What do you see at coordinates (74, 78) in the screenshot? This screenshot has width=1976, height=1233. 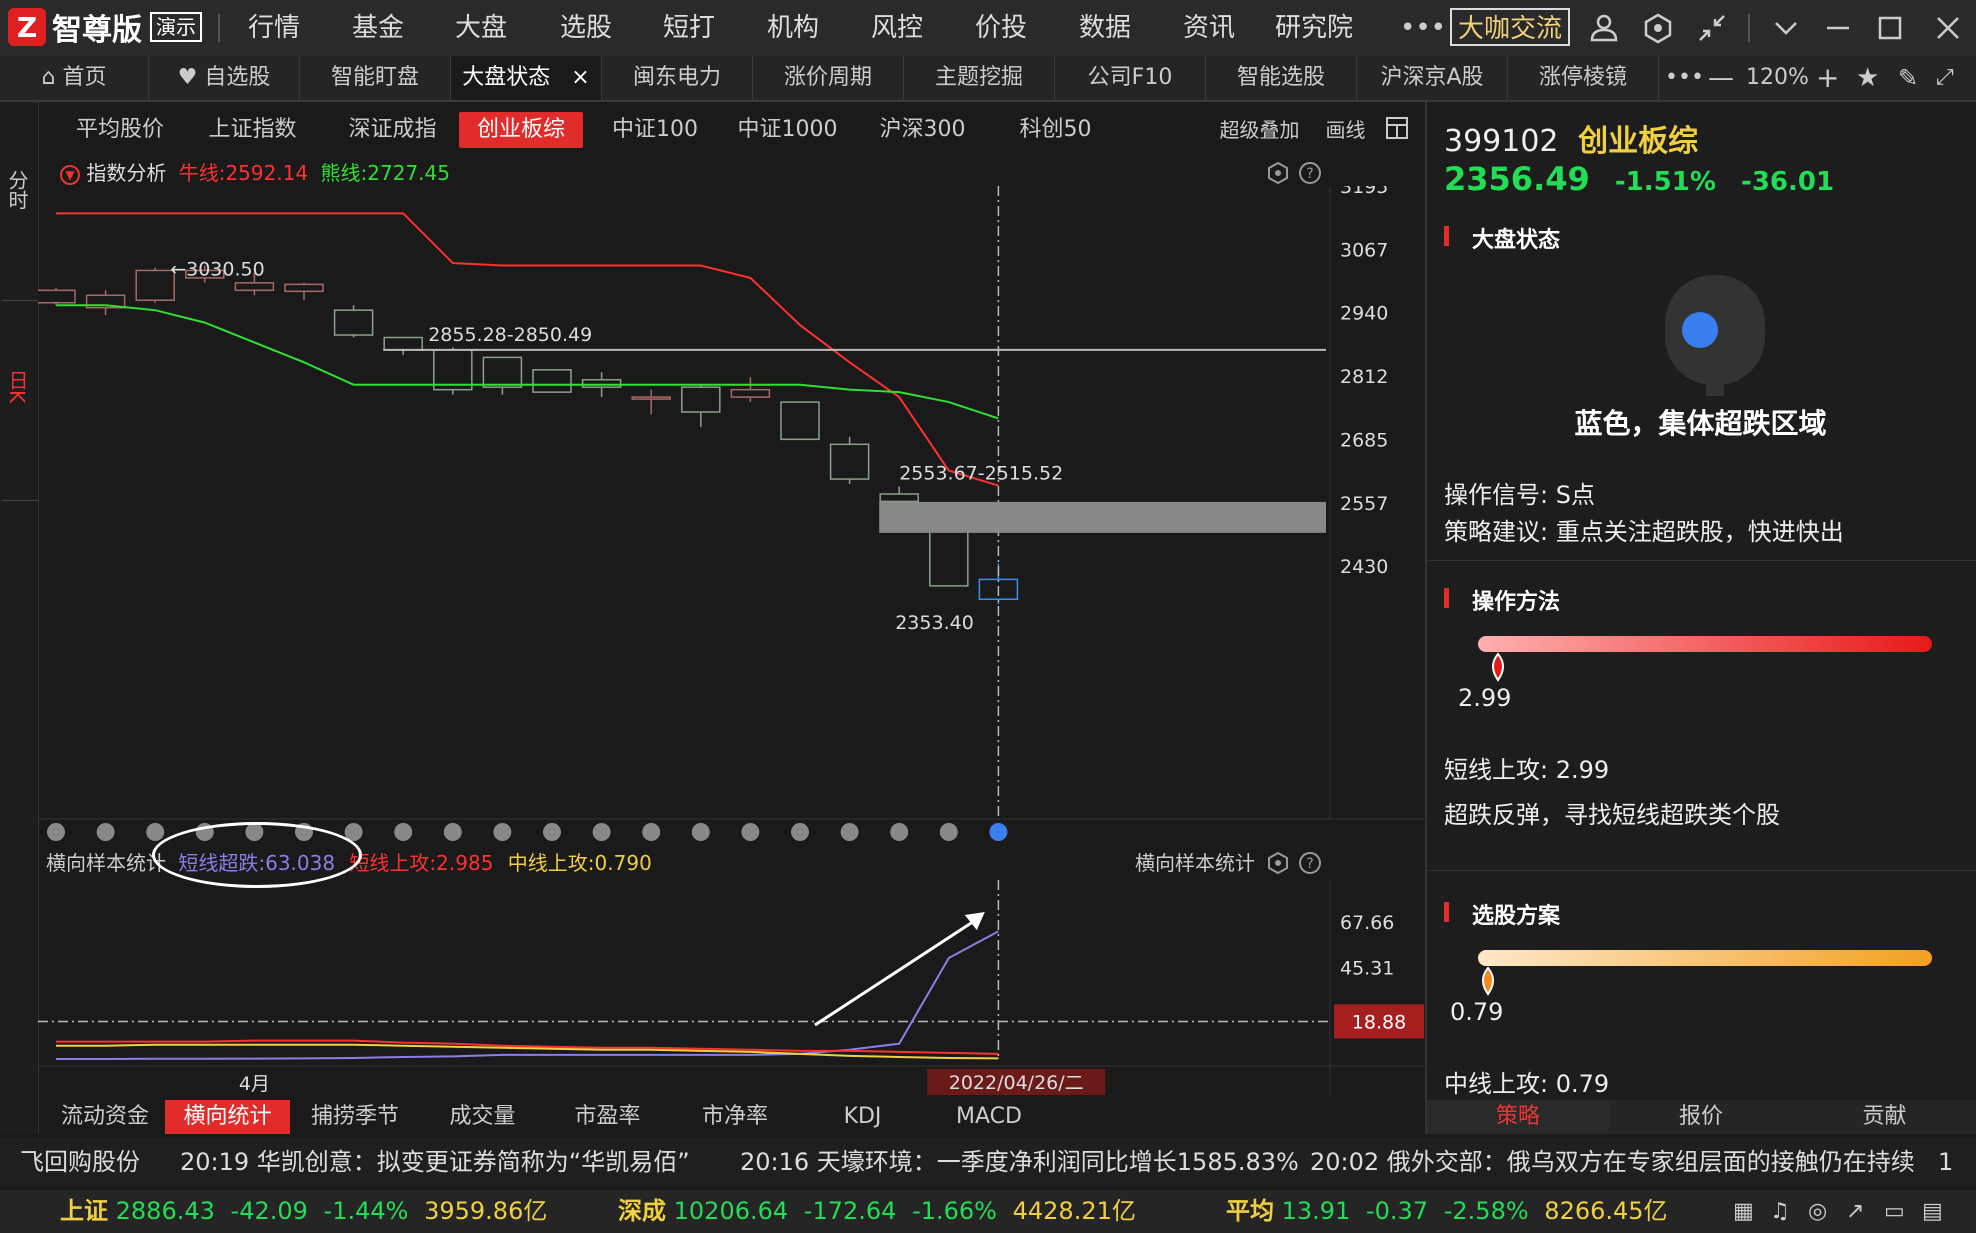 I see `tab-home: ⌂ 首页` at bounding box center [74, 78].